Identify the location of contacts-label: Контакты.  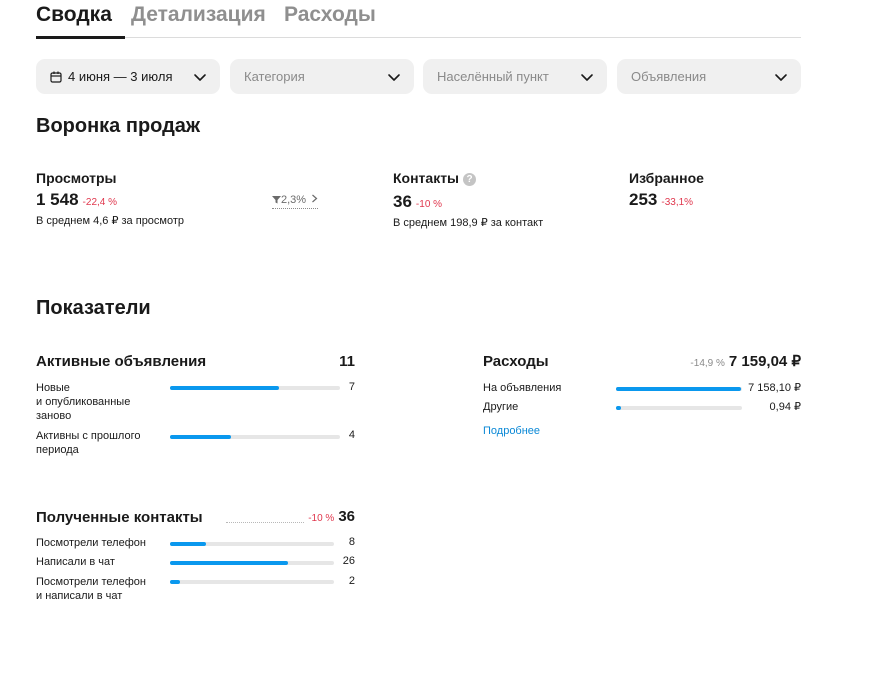
(426, 178).